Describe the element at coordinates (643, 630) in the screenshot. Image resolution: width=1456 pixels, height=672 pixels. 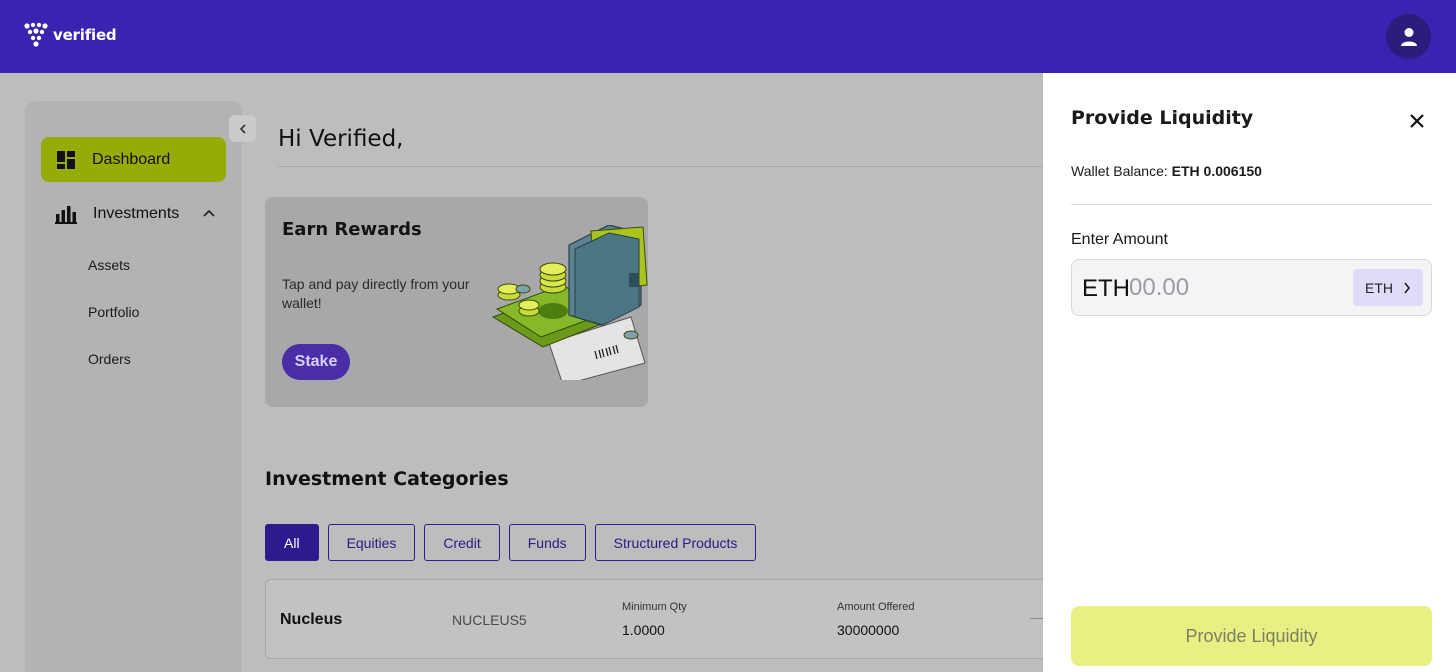
I see `min-qty-value: 1.0000` at that location.